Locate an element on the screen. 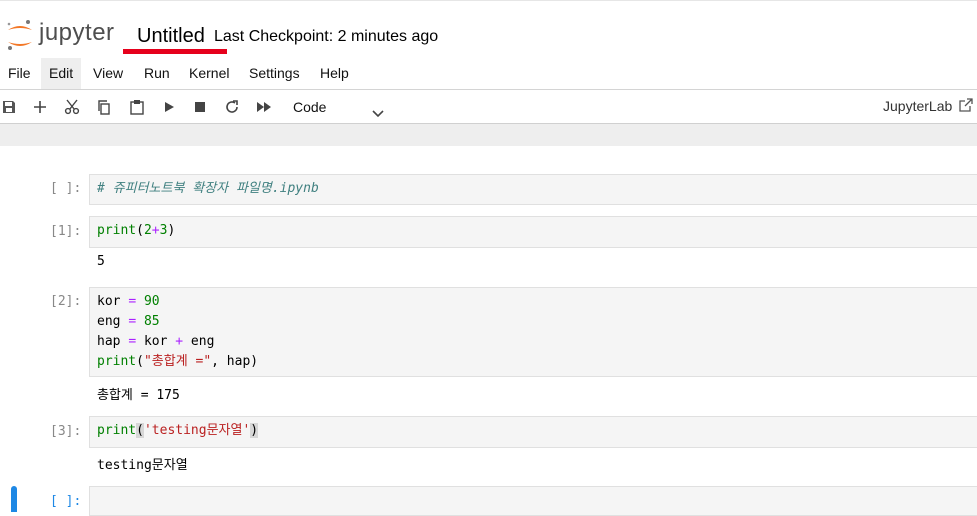 Image resolution: width=977 pixels, height=516 pixels. menu-run: Run is located at coordinates (157, 73).